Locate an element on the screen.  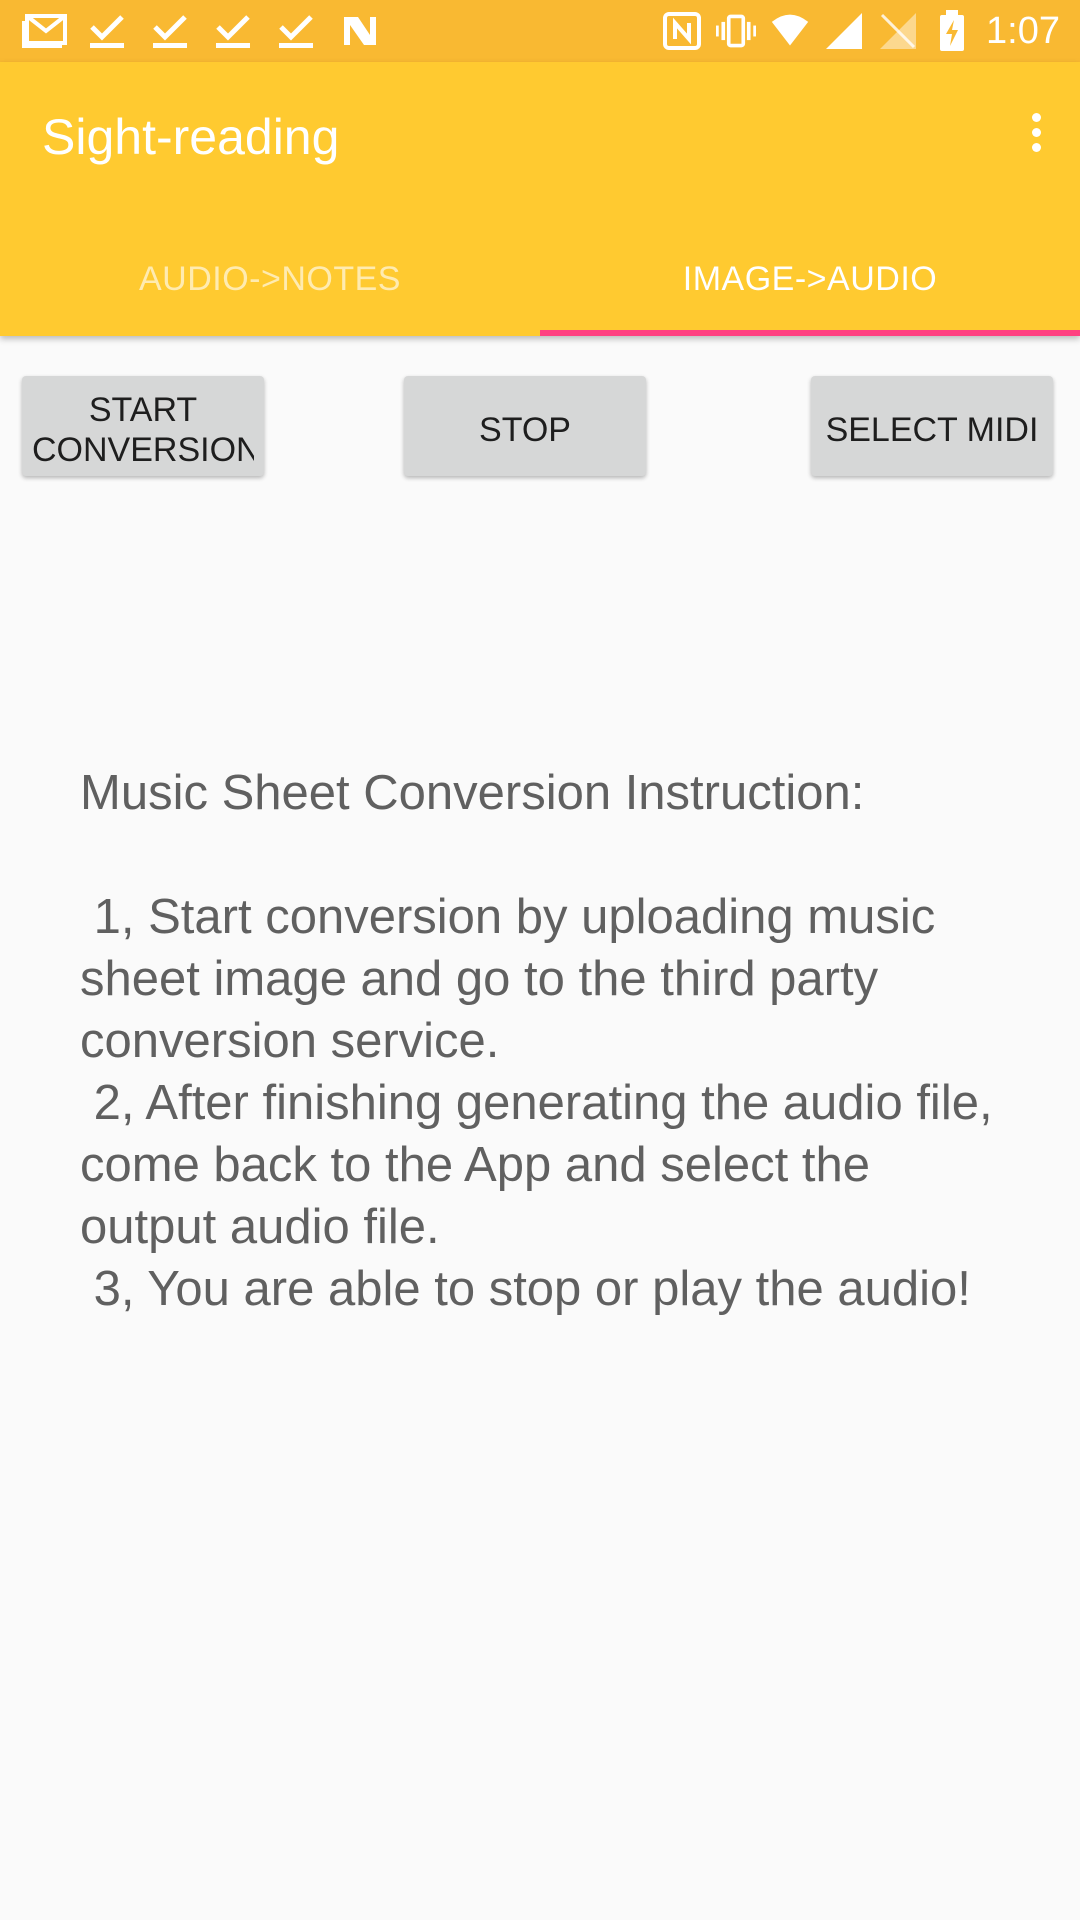
stop-button: STOP is located at coordinates (525, 426).